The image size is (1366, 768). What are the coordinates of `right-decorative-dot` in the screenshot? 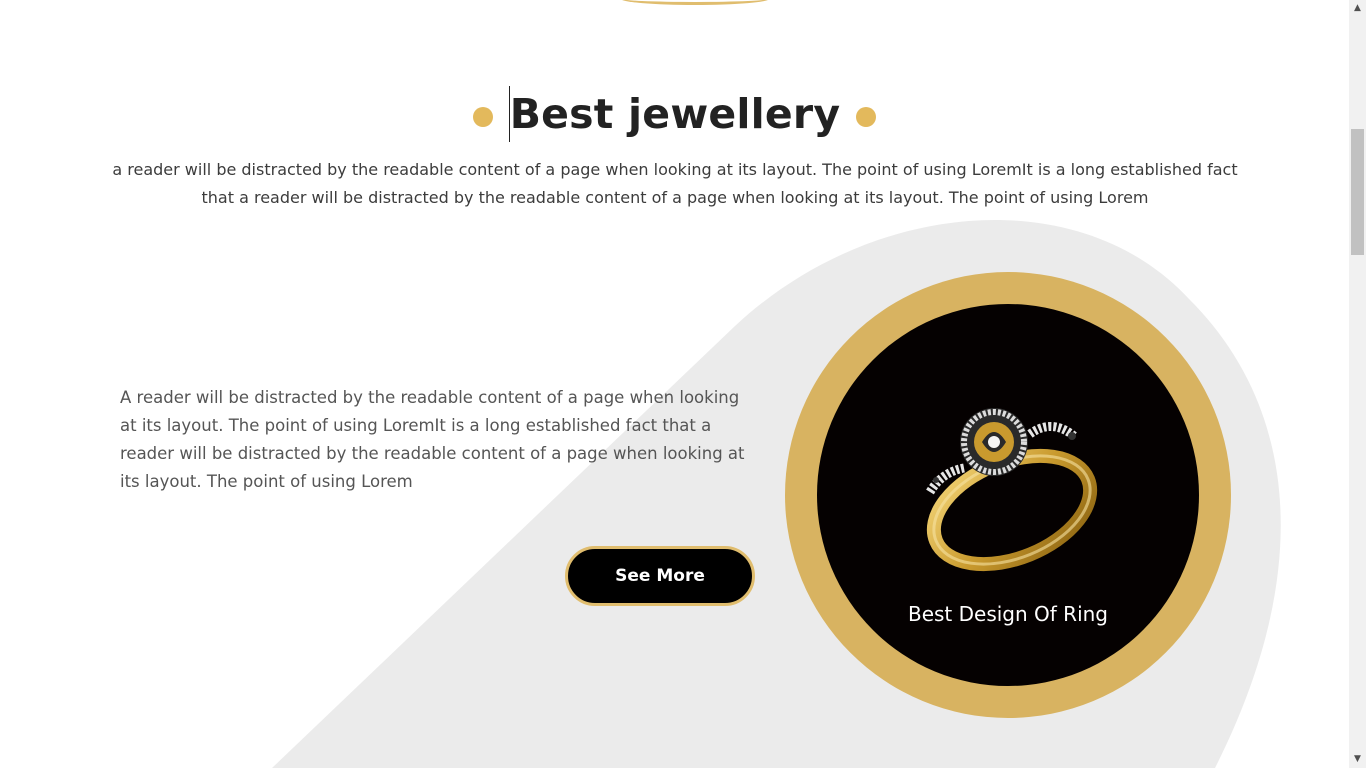 It's located at (866, 117).